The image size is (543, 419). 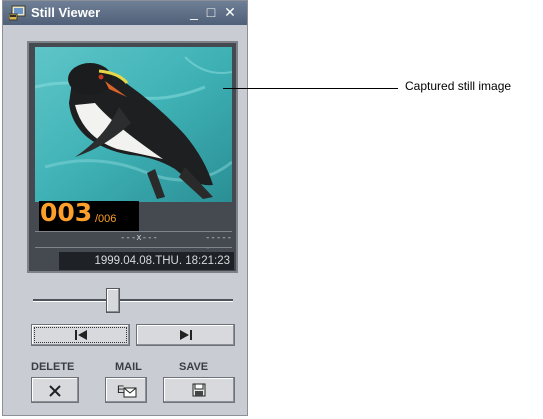 I want to click on callout-leader-line, so click(x=310, y=88).